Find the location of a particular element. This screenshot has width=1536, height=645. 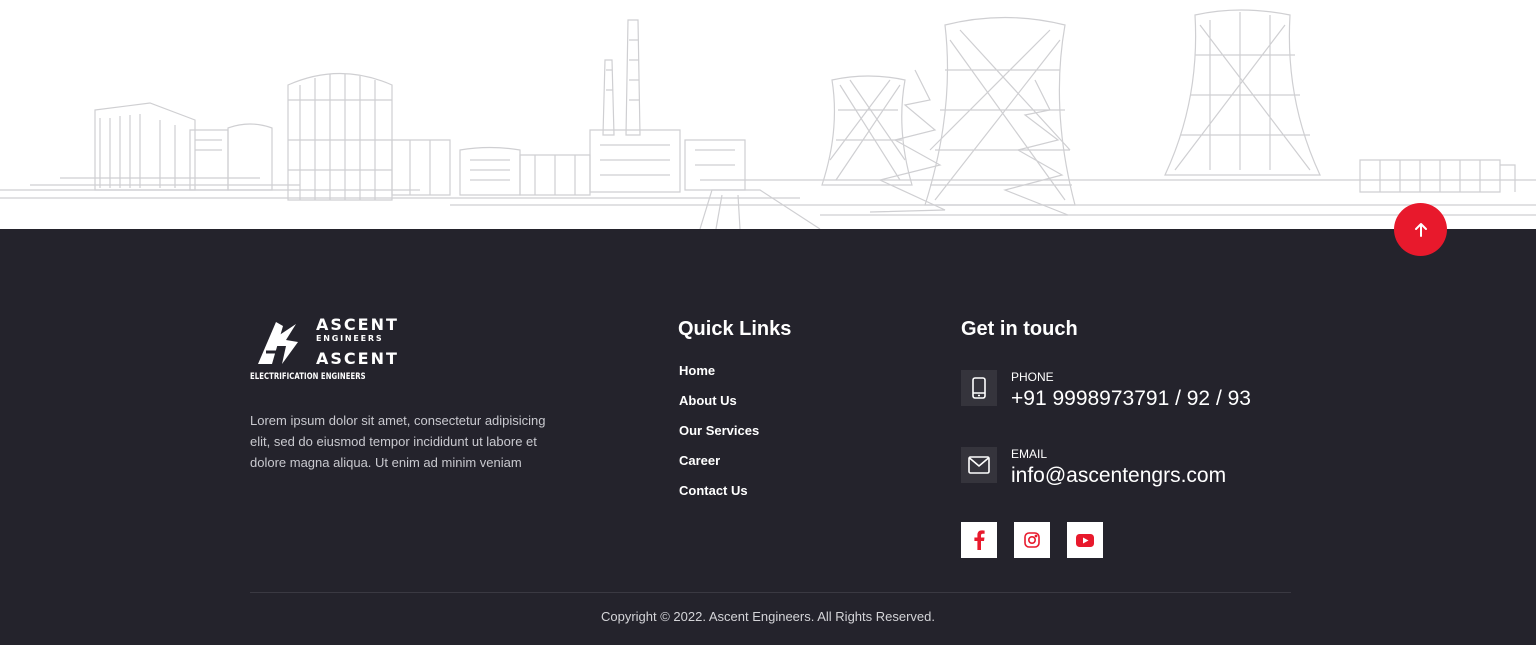

phone-icon-box is located at coordinates (979, 388).